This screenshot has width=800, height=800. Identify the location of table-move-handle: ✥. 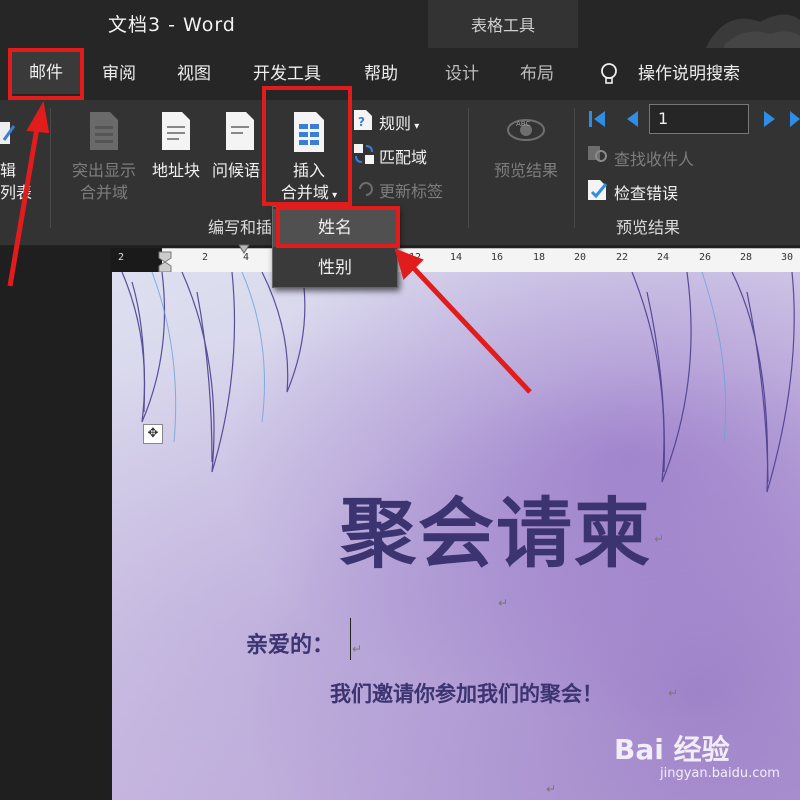
(153, 434).